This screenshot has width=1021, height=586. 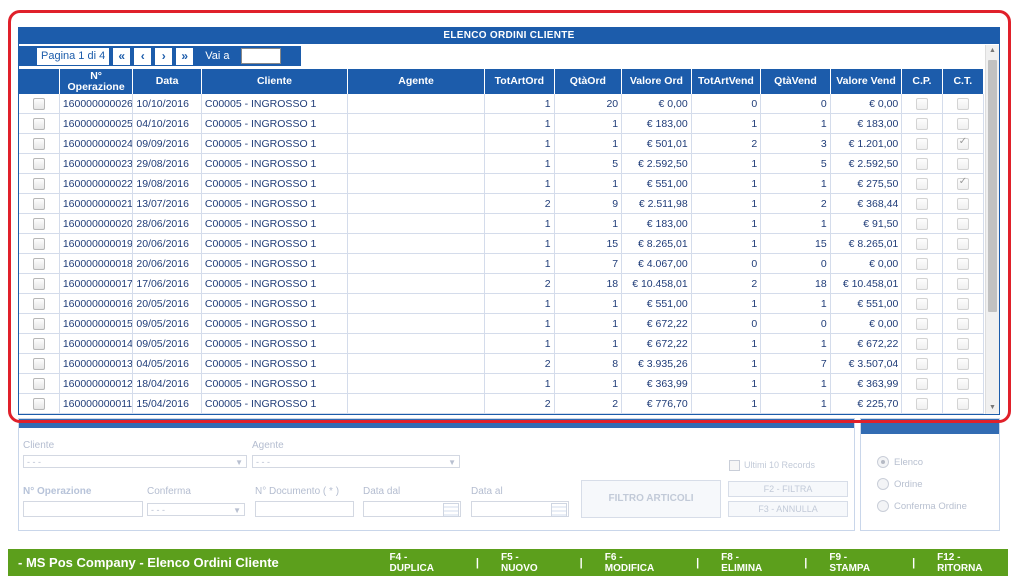 What do you see at coordinates (261, 56) in the screenshot?
I see `goto-page-input` at bounding box center [261, 56].